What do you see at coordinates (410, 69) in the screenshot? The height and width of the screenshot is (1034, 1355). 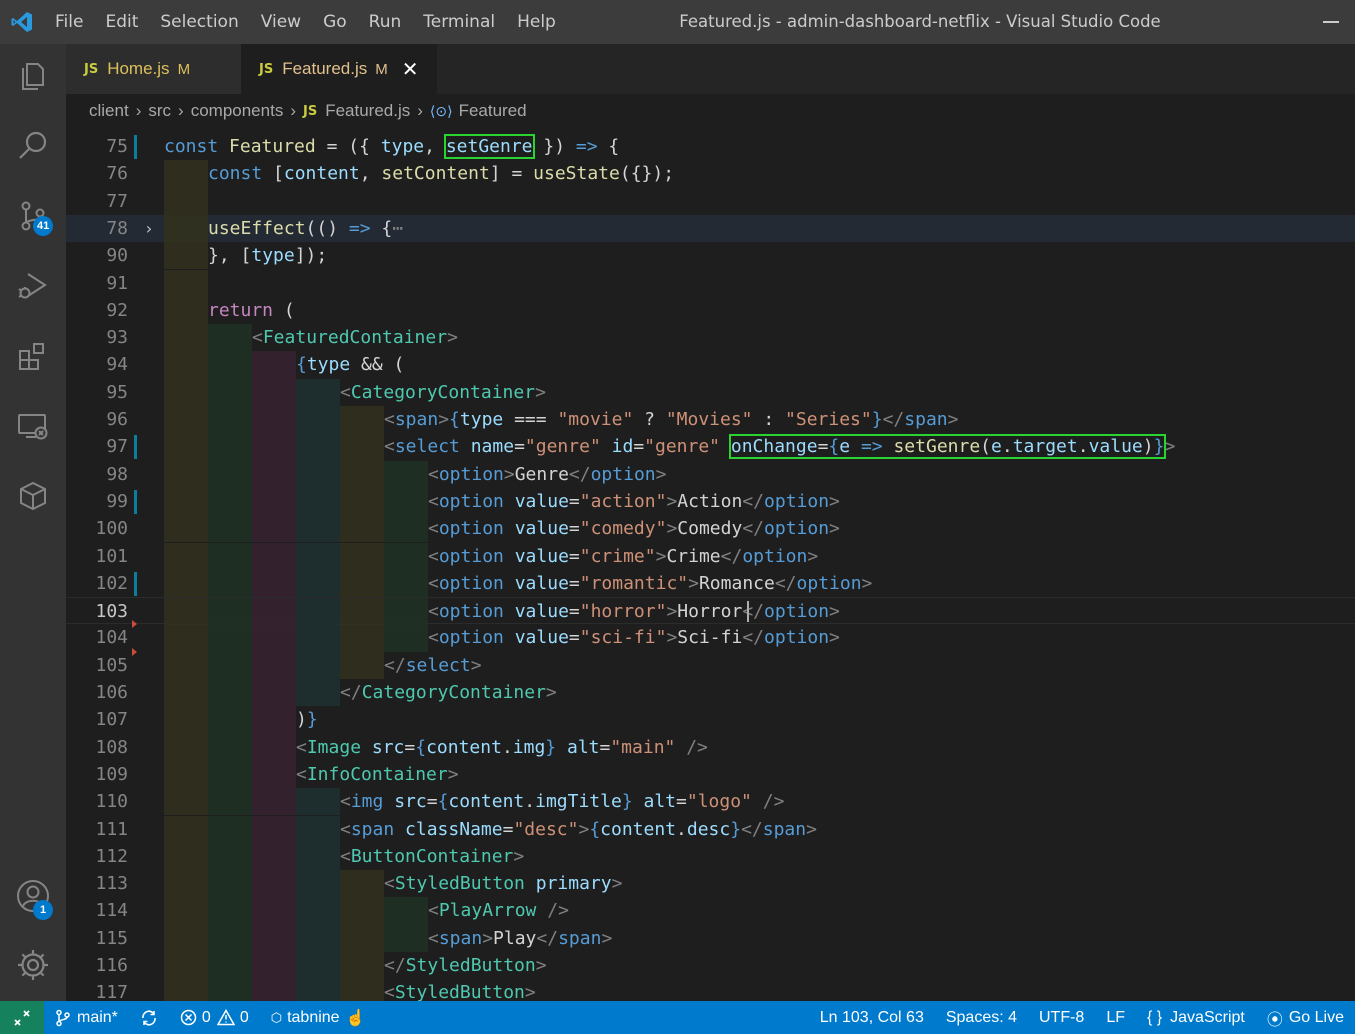 I see `close-tab-icon: ✕` at bounding box center [410, 69].